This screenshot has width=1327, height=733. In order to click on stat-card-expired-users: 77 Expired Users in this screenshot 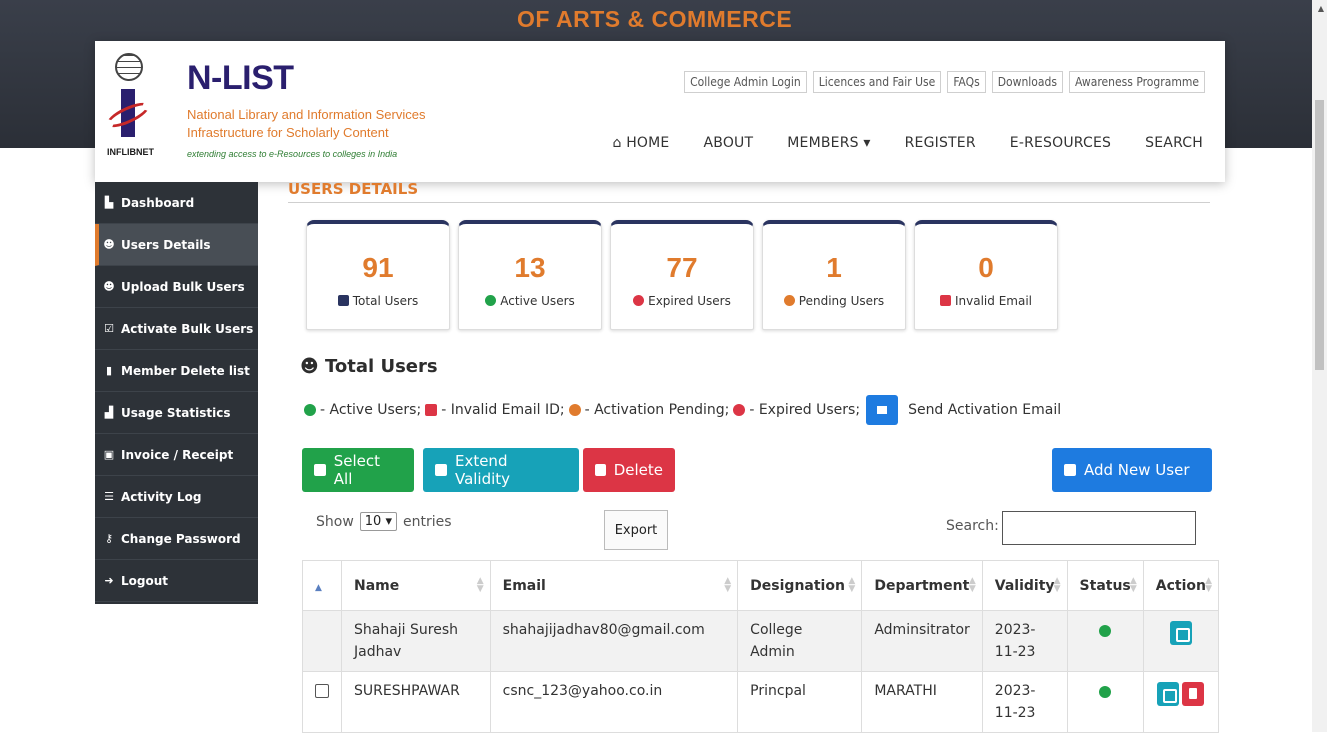, I will do `click(682, 275)`.